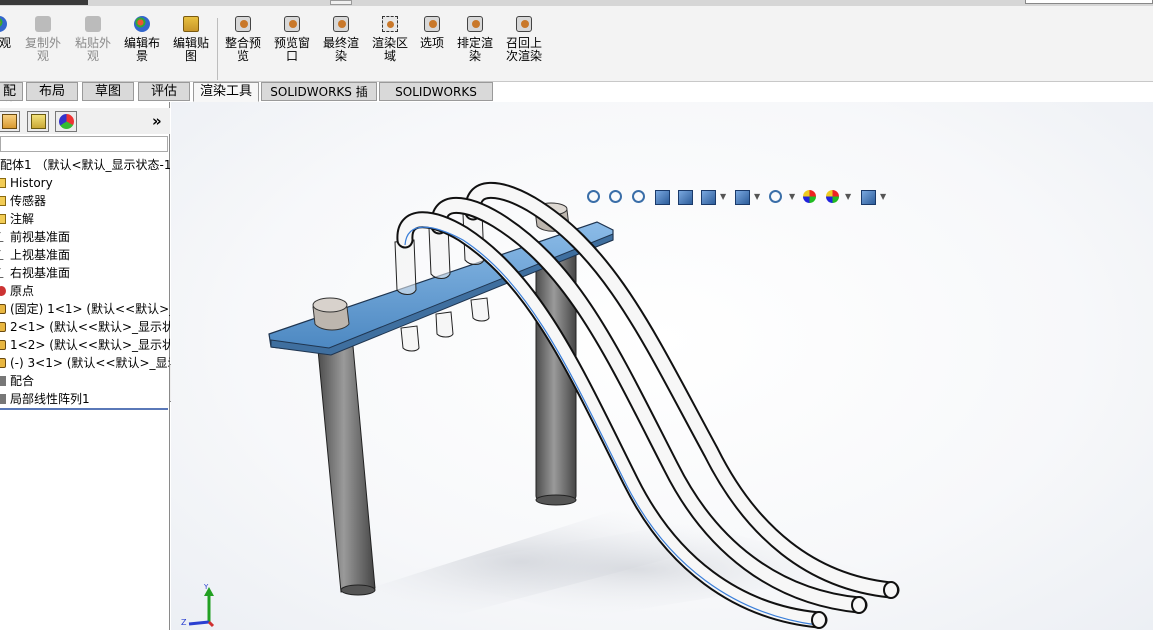 Image resolution: width=1153 pixels, height=630 pixels. Describe the element at coordinates (85, 121) in the screenshot. I see `panel-tabs: »` at that location.